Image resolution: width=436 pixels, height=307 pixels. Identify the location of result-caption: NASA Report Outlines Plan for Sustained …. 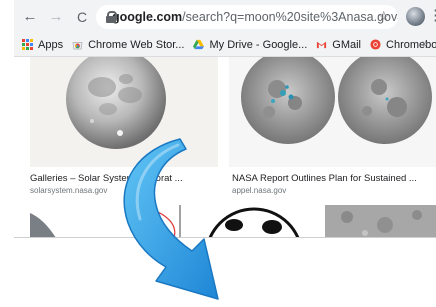
(324, 178).